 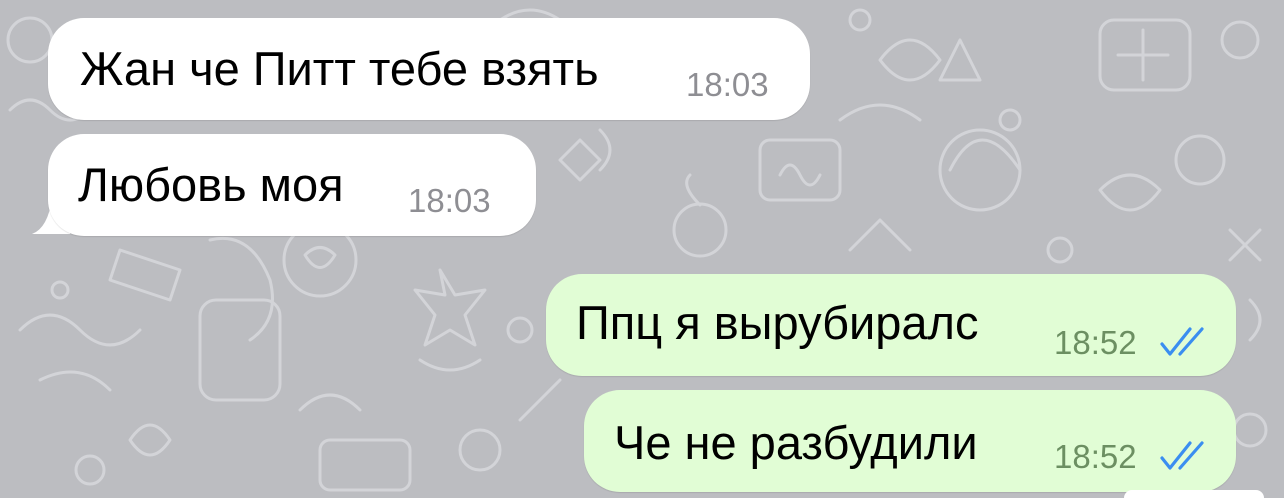 What do you see at coordinates (339, 68) in the screenshot?
I see `message-text: Жан че Питт тебе взять` at bounding box center [339, 68].